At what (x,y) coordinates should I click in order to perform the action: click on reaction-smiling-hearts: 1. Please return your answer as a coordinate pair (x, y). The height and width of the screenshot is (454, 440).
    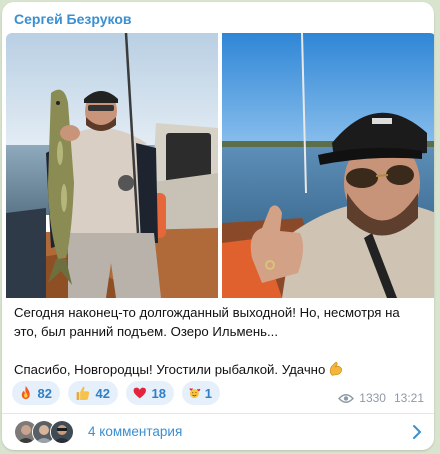
    Looking at the image, I should click on (201, 393).